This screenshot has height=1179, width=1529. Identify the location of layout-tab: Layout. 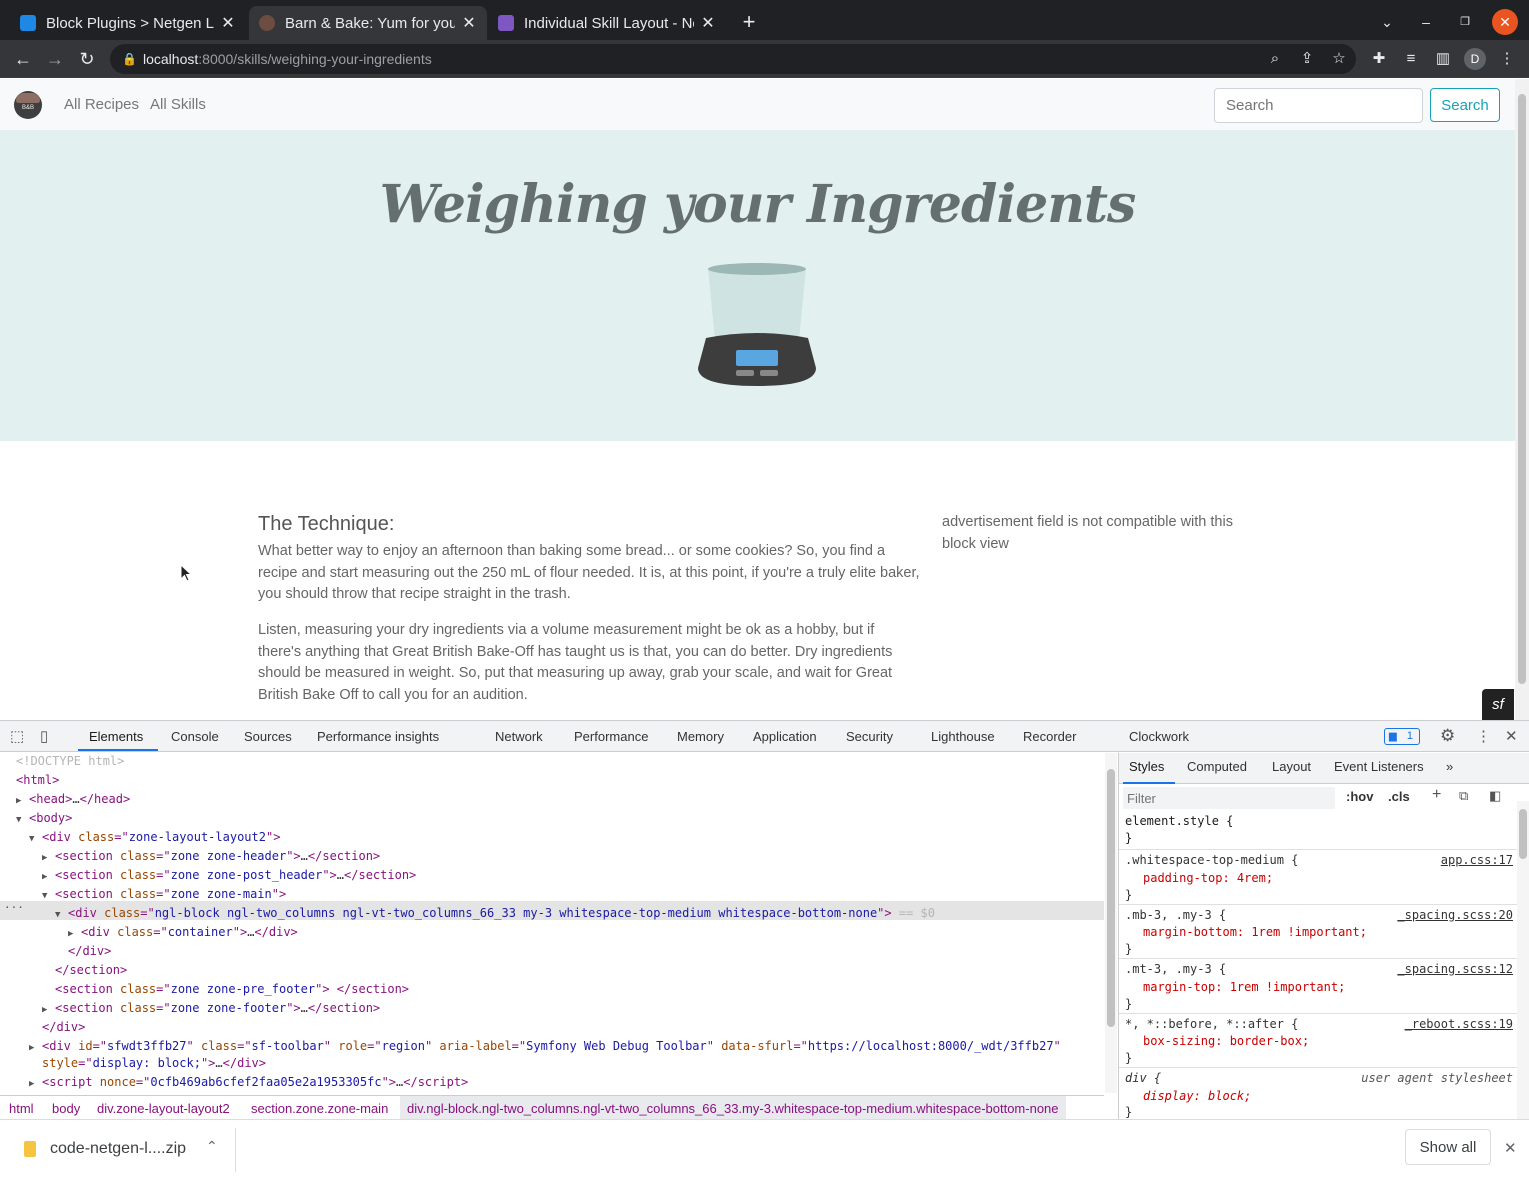
(1291, 766).